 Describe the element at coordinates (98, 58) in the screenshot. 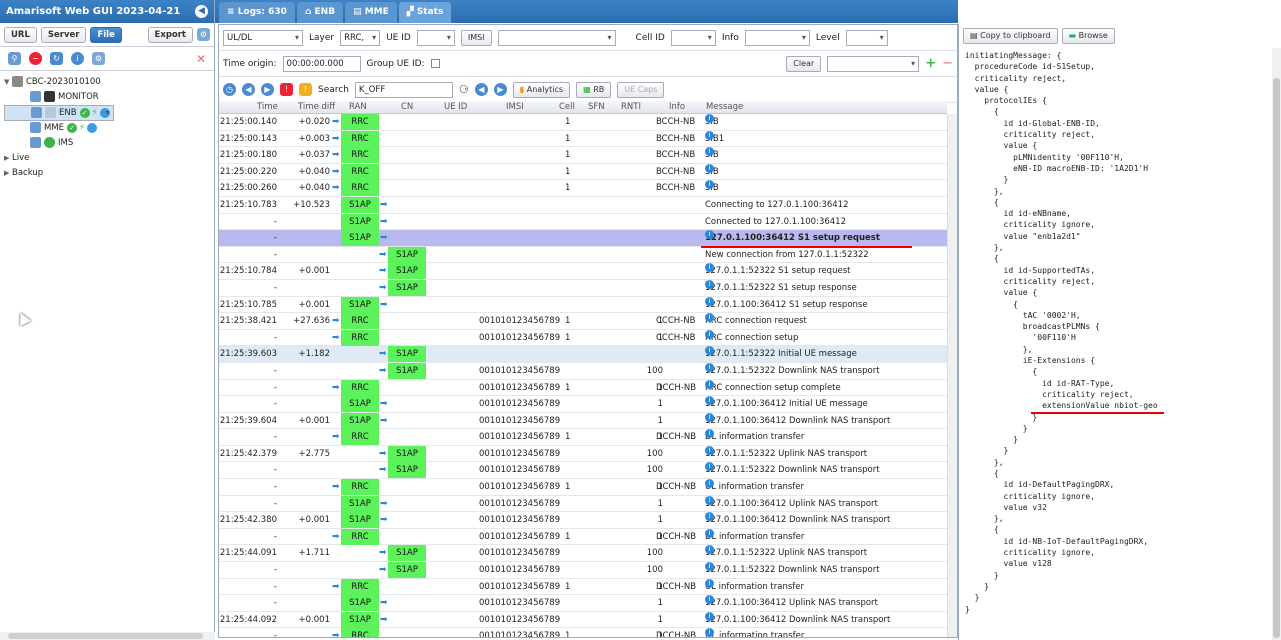

I see `config-icon: ⚙` at that location.